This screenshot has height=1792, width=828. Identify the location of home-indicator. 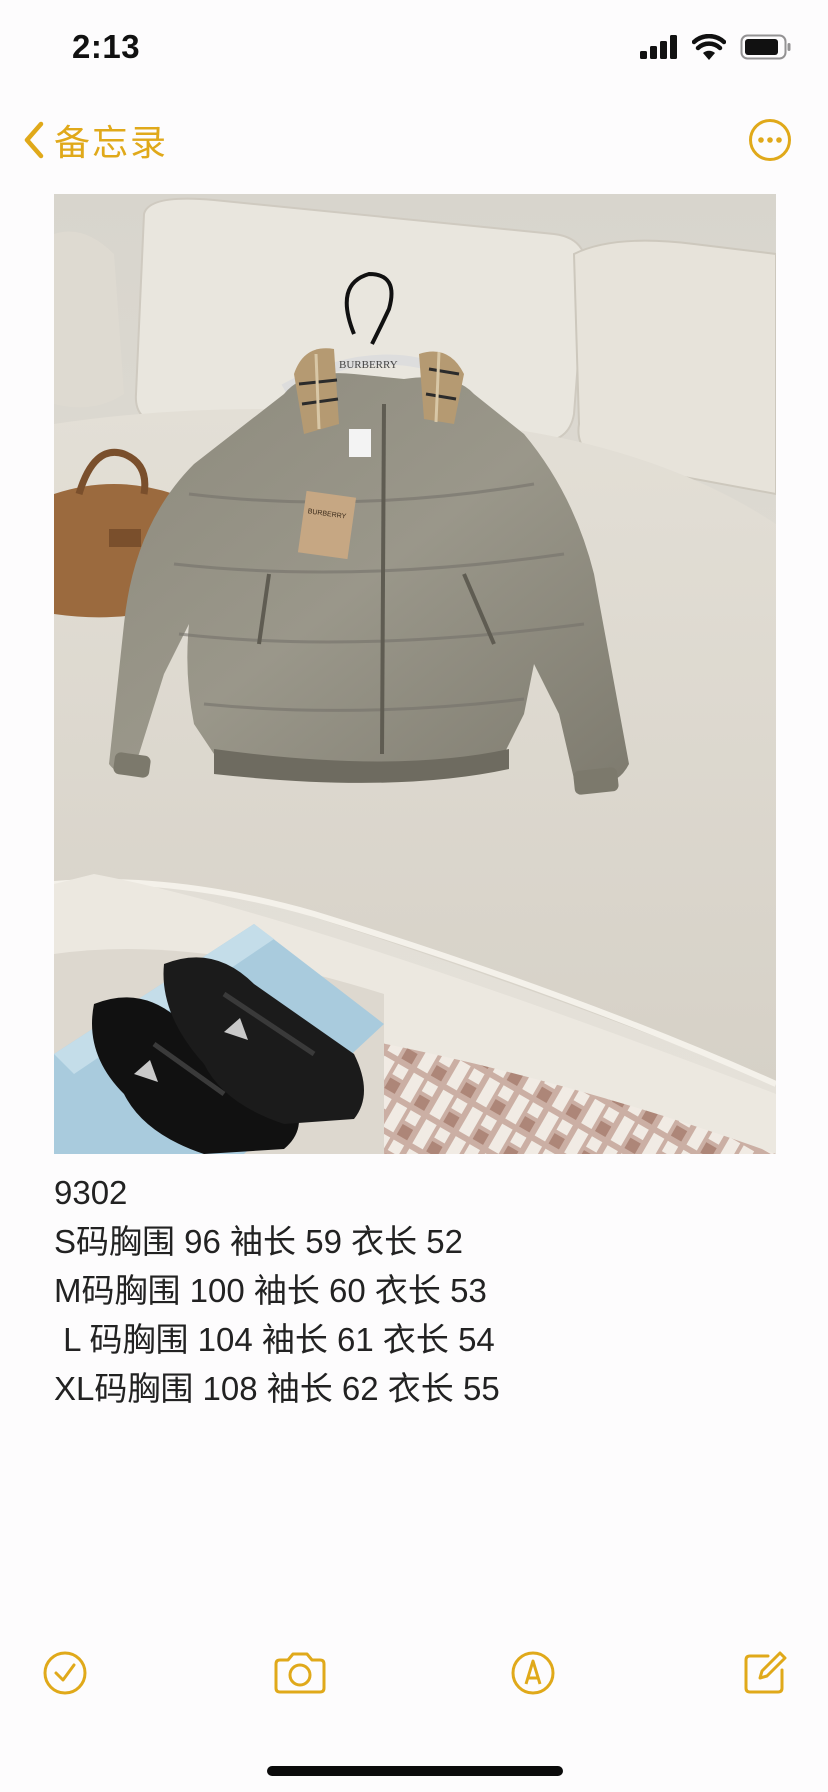
(415, 1771).